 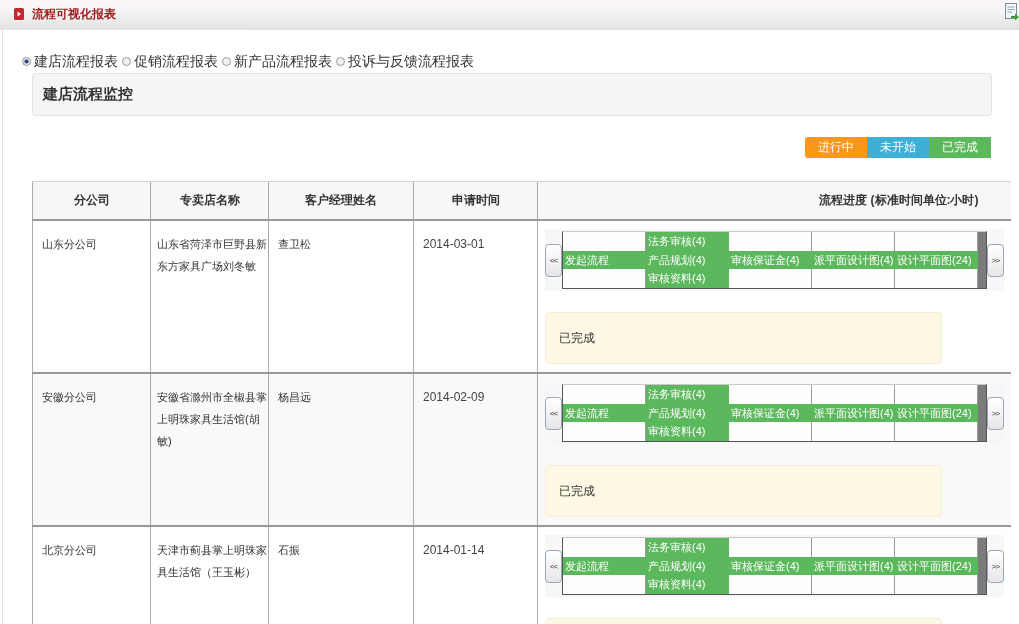 I want to click on square-bullet-icon, so click(x=19, y=14).